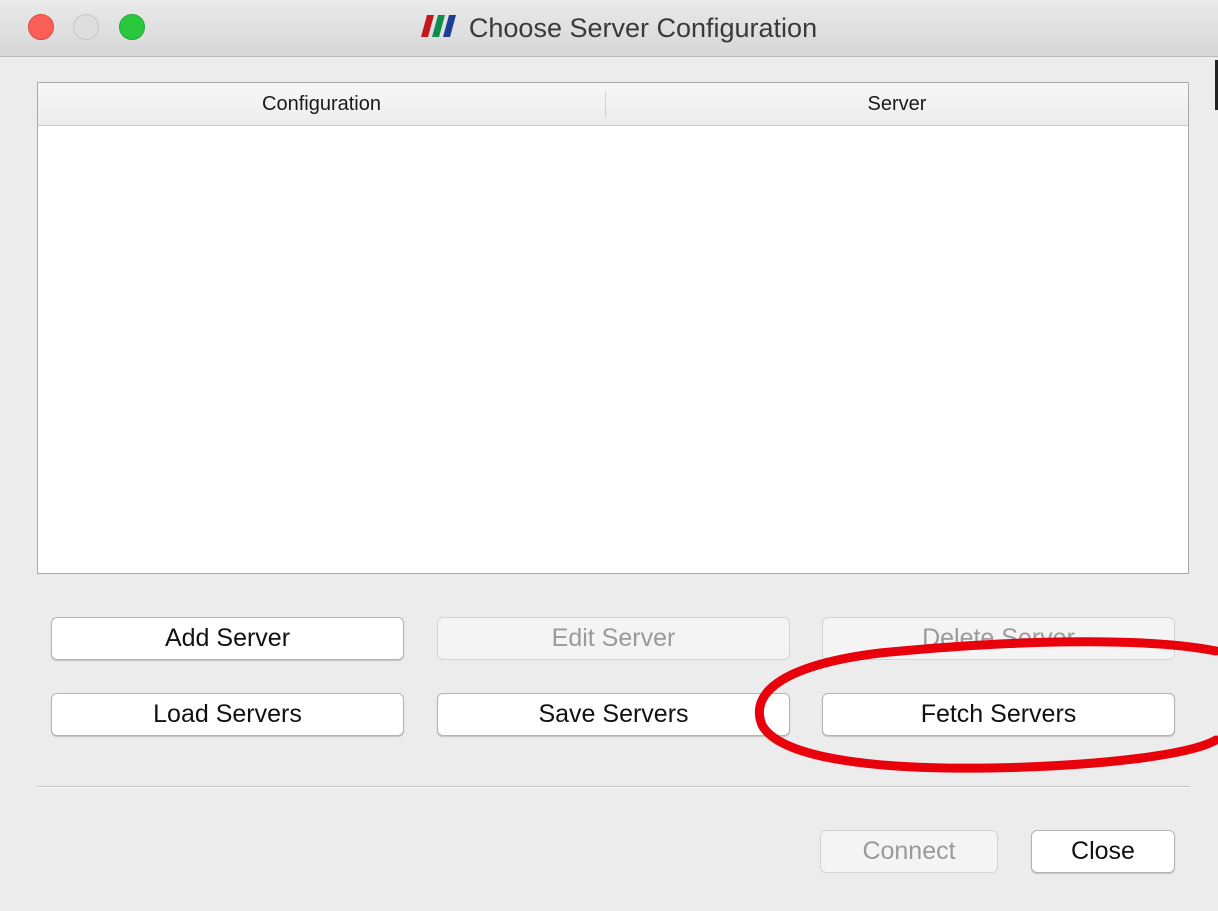  Describe the element at coordinates (1103, 851) in the screenshot. I see `close-button: Close` at that location.